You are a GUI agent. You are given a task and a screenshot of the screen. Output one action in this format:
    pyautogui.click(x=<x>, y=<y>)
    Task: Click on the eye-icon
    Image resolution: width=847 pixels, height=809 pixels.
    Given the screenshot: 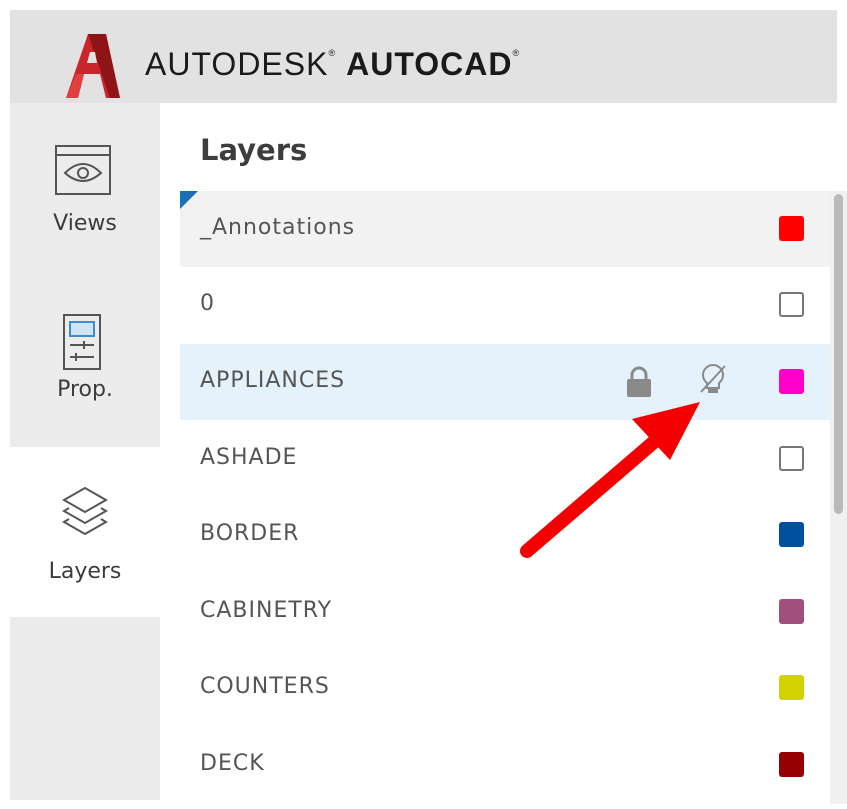 What is the action you would take?
    pyautogui.click(x=83, y=170)
    